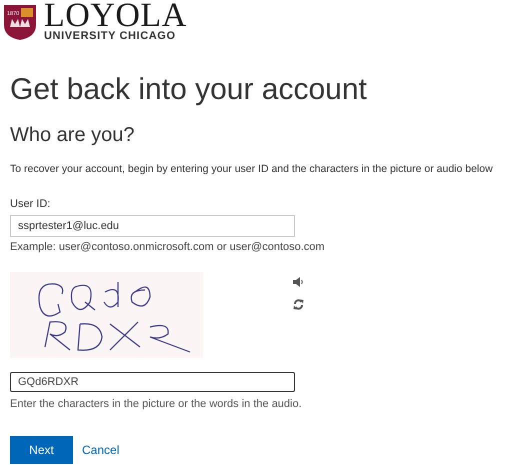 The height and width of the screenshot is (465, 513). I want to click on logo-wordmark: LOYOLA, so click(115, 16).